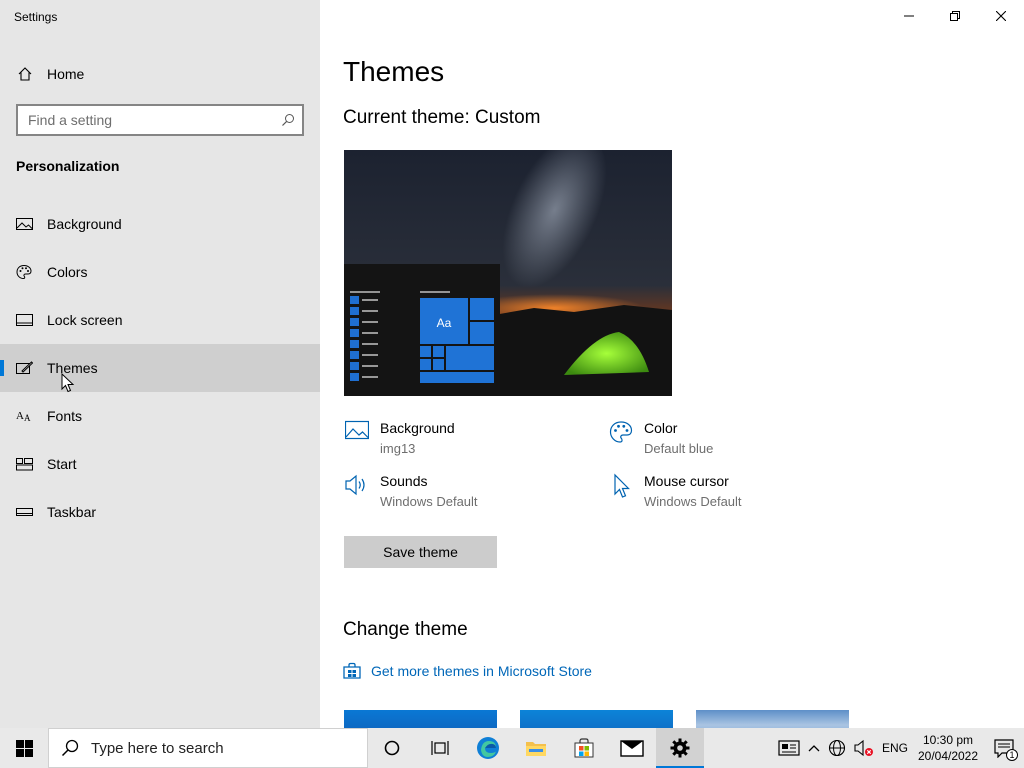 Image resolution: width=1024 pixels, height=768 pixels. I want to click on gear-icon, so click(680, 748).